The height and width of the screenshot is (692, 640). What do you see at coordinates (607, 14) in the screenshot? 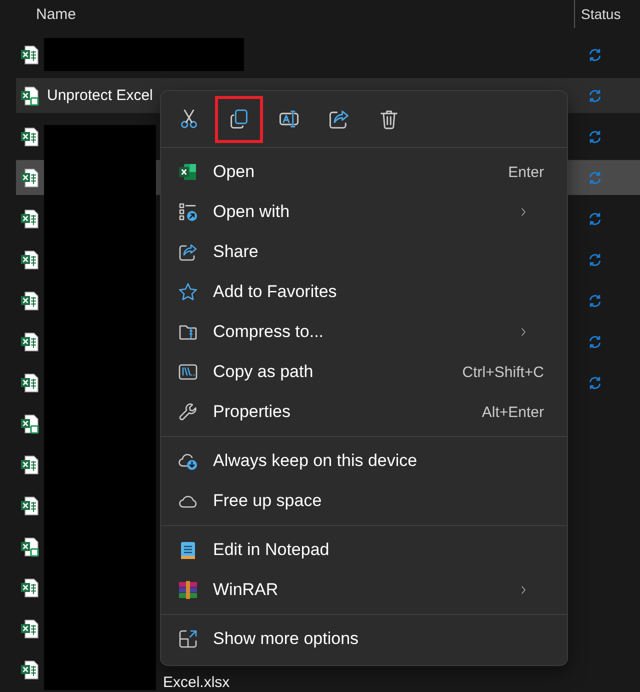
I see `column-header: Status` at bounding box center [607, 14].